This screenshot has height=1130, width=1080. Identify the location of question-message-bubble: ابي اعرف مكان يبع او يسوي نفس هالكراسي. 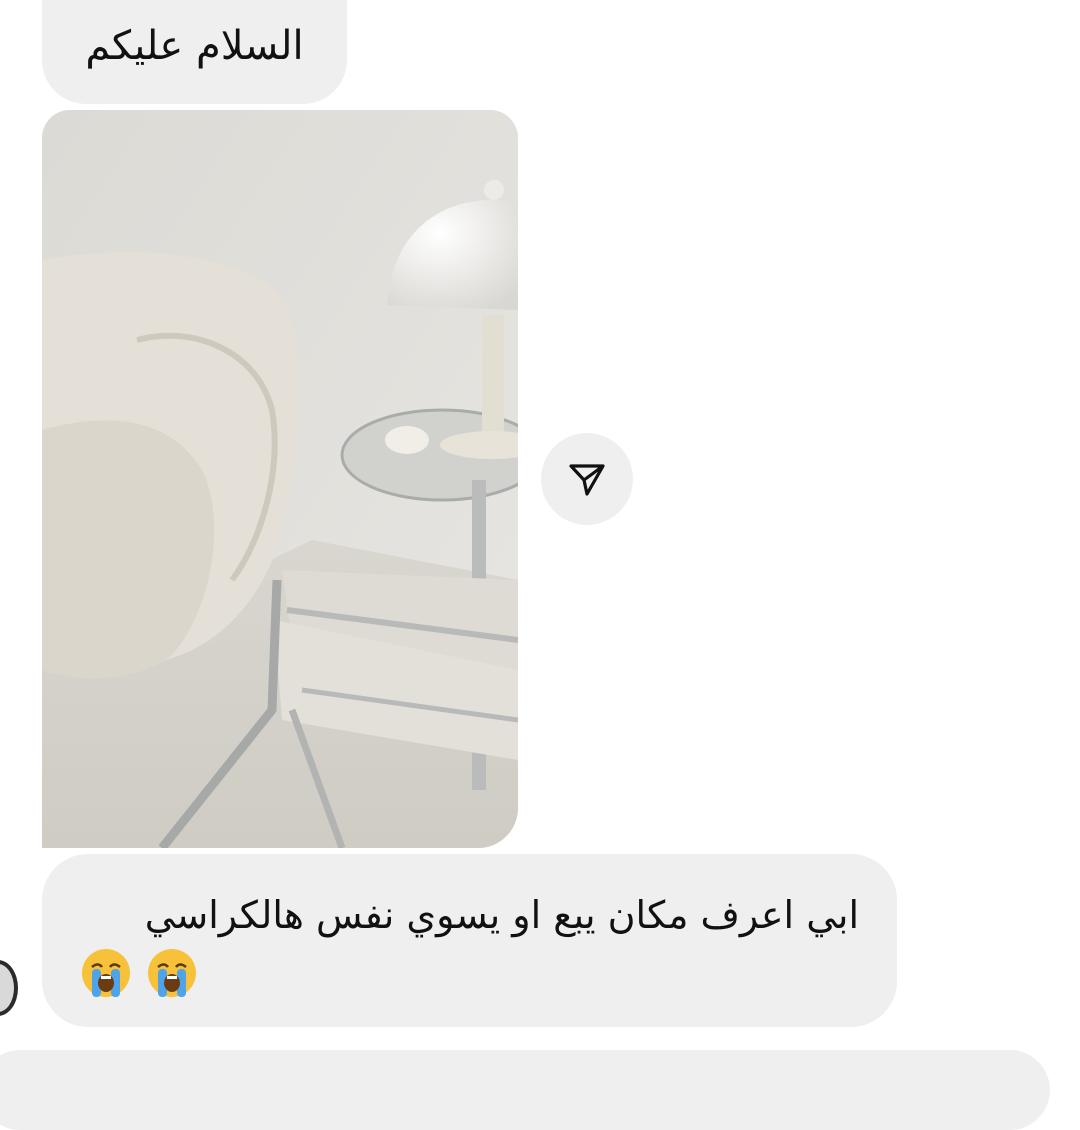
(469, 940).